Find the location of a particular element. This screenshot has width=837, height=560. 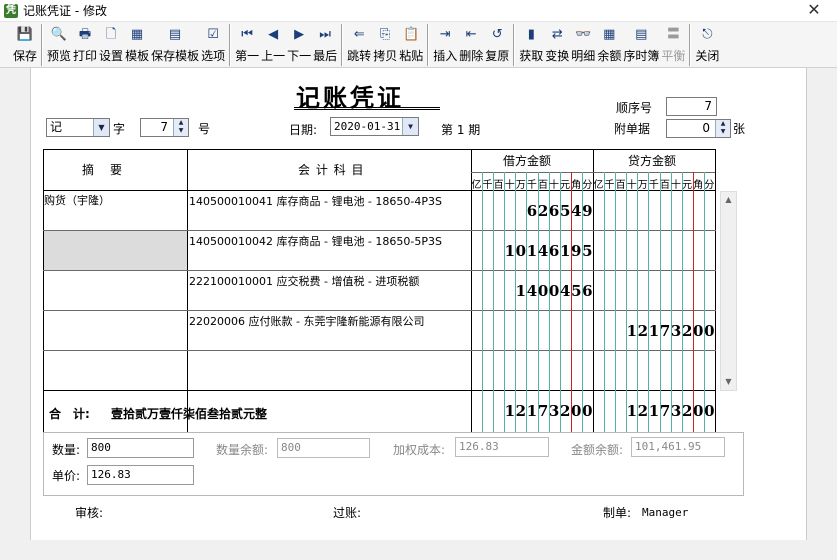

toolbar-button-balance-check: 〓平衡 is located at coordinates (673, 45).